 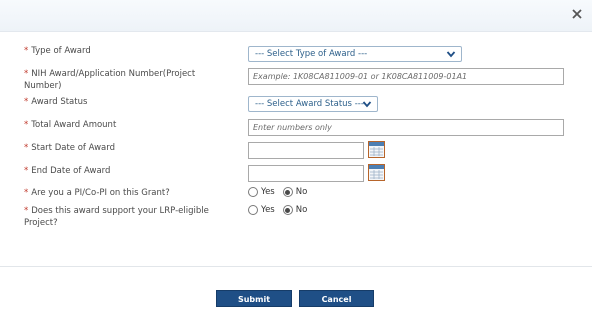 What do you see at coordinates (306, 173) in the screenshot?
I see `end-date-input` at bounding box center [306, 173].